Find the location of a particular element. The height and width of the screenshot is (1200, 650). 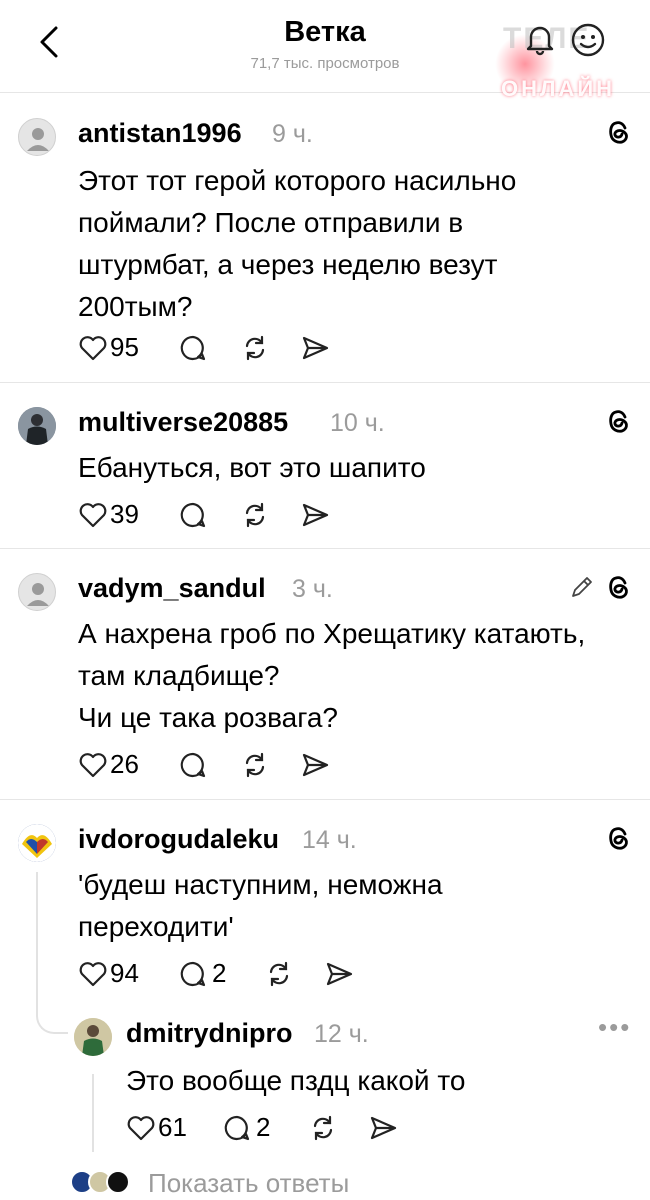

timestamp: 12 ч. is located at coordinates (341, 1034).